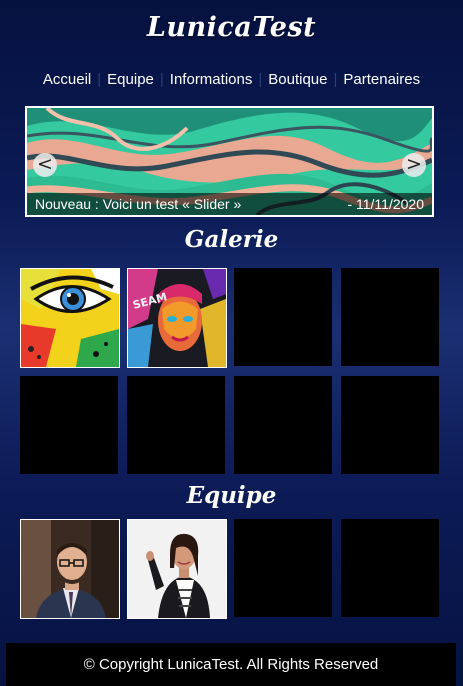 This screenshot has width=463, height=686. I want to click on slider-caption-text: Nouveau : Voici un test « Slider », so click(138, 204).